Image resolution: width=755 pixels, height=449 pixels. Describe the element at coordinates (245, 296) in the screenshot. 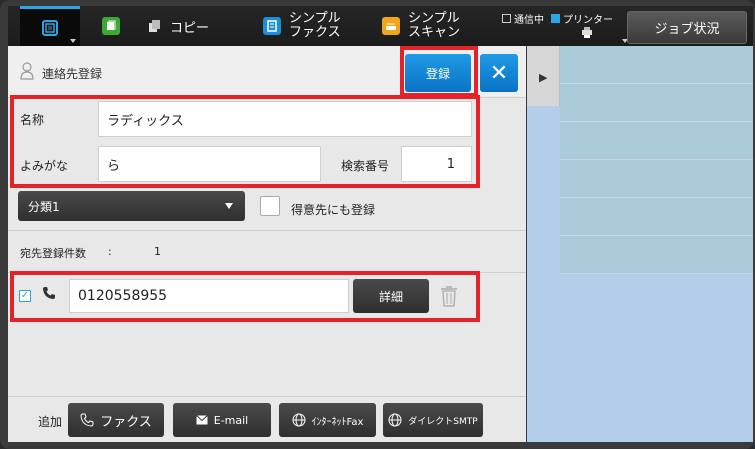

I see `destination-highlight` at that location.